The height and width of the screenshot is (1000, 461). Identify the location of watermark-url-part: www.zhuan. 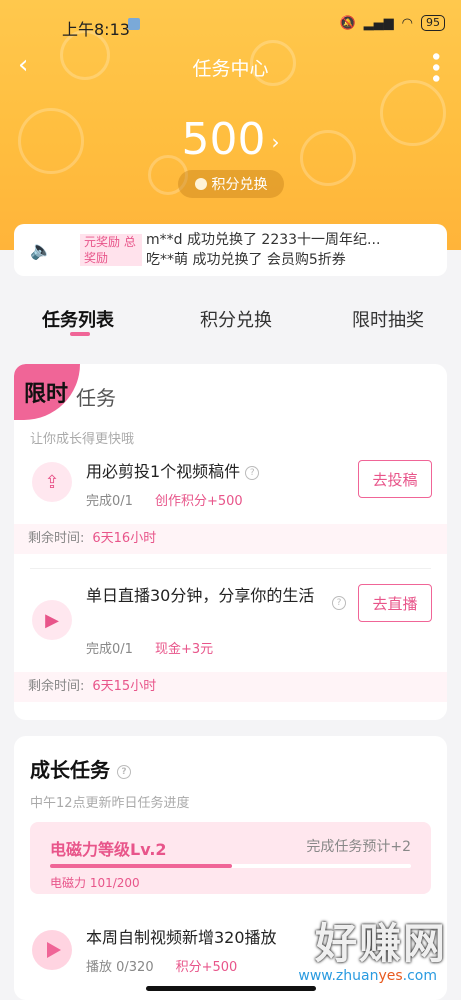
(338, 976).